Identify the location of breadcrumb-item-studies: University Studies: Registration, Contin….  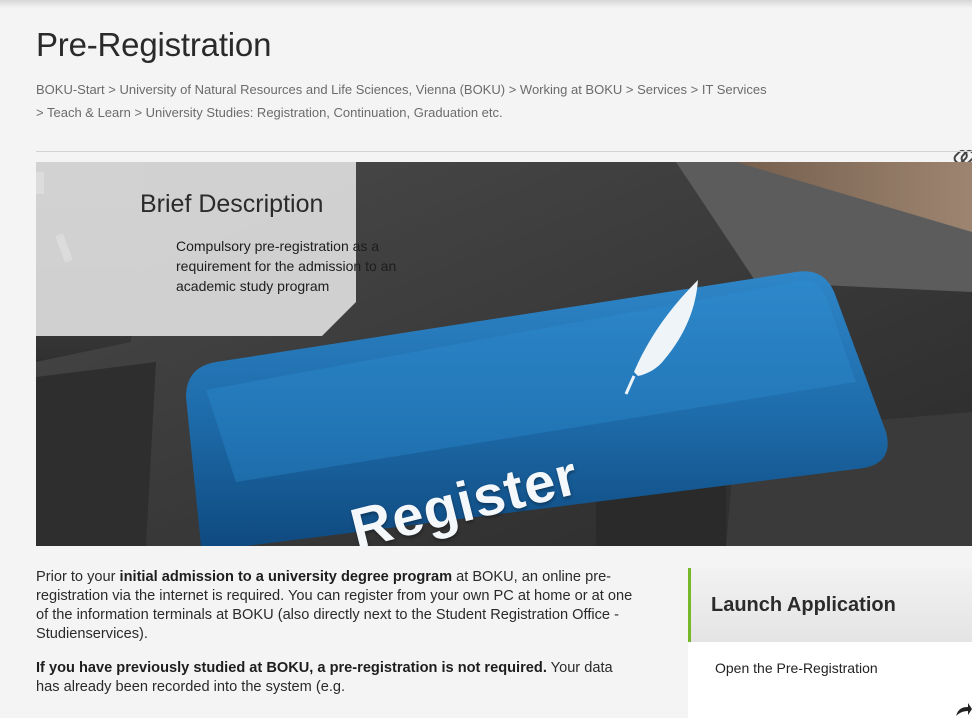
(324, 112).